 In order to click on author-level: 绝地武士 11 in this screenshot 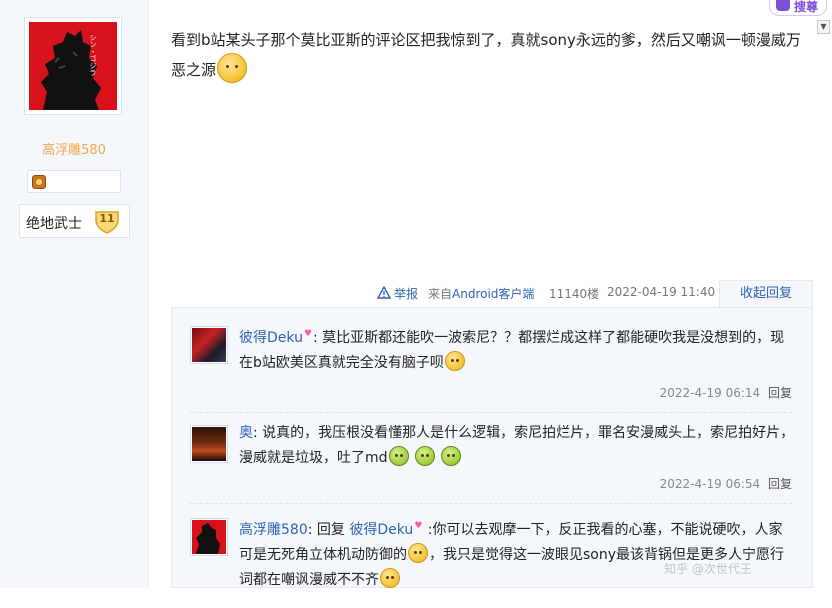, I will do `click(74, 221)`.